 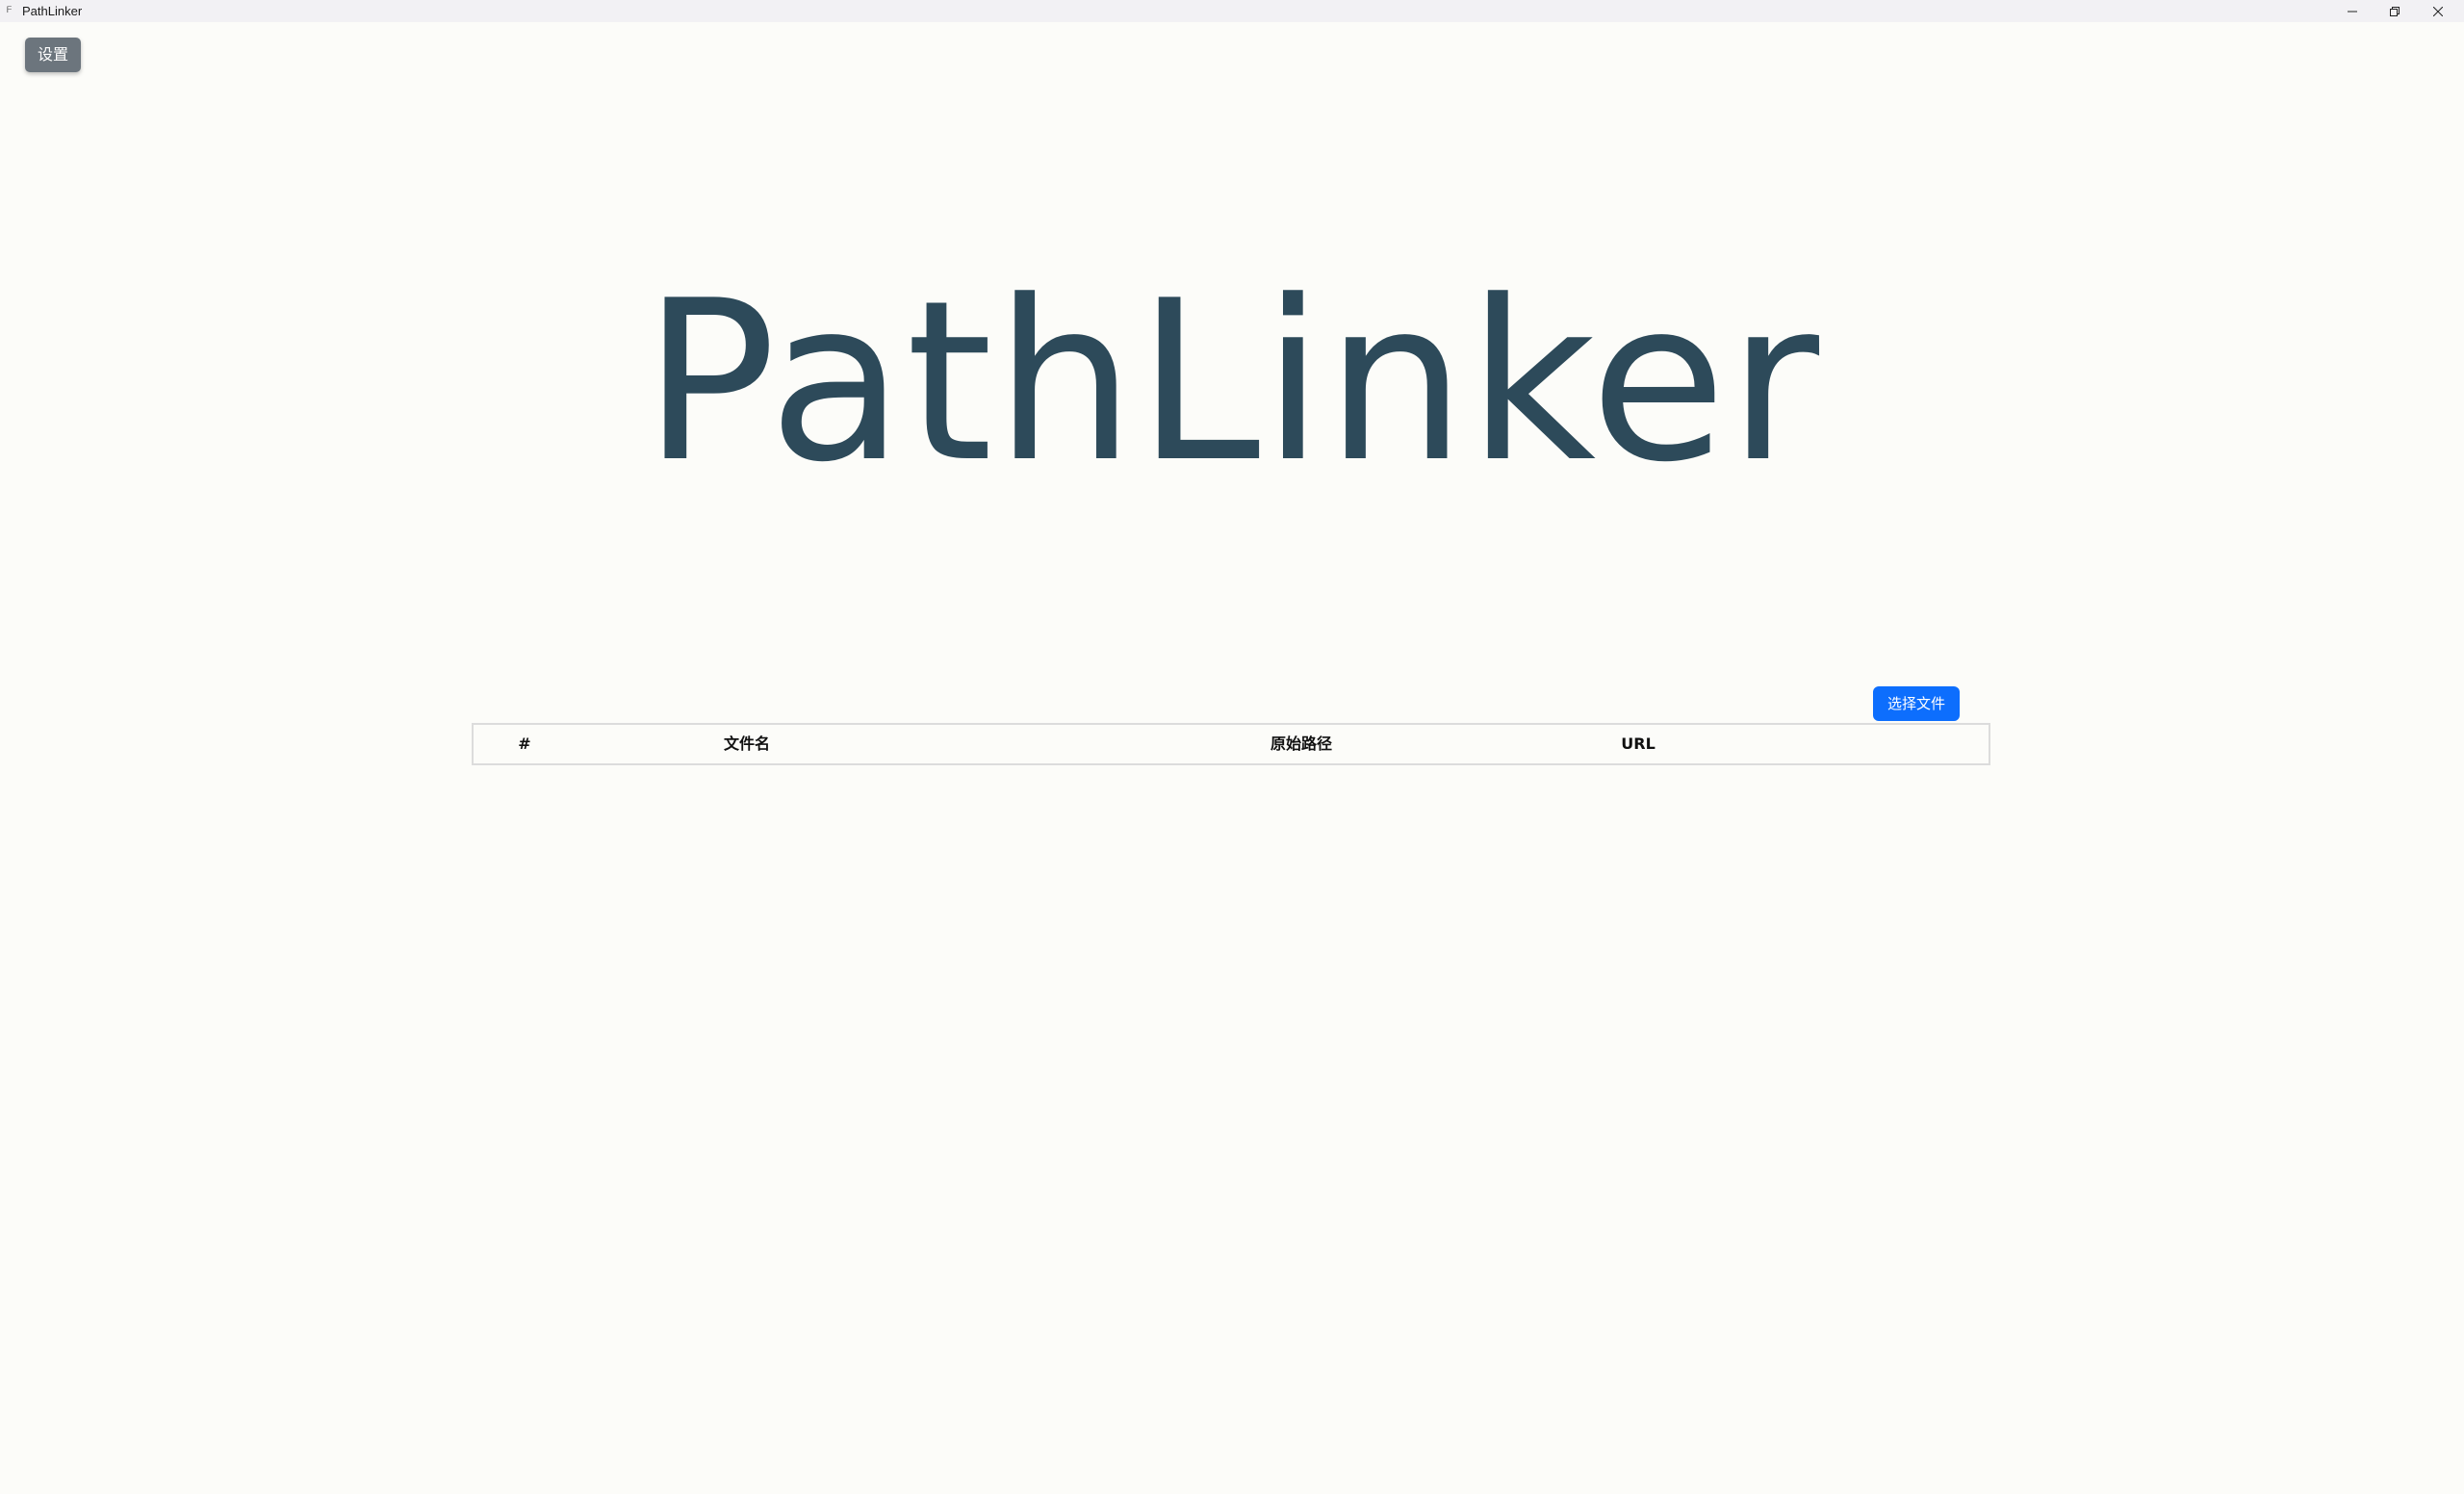 I want to click on column-header-filename: 文件名, so click(x=746, y=743).